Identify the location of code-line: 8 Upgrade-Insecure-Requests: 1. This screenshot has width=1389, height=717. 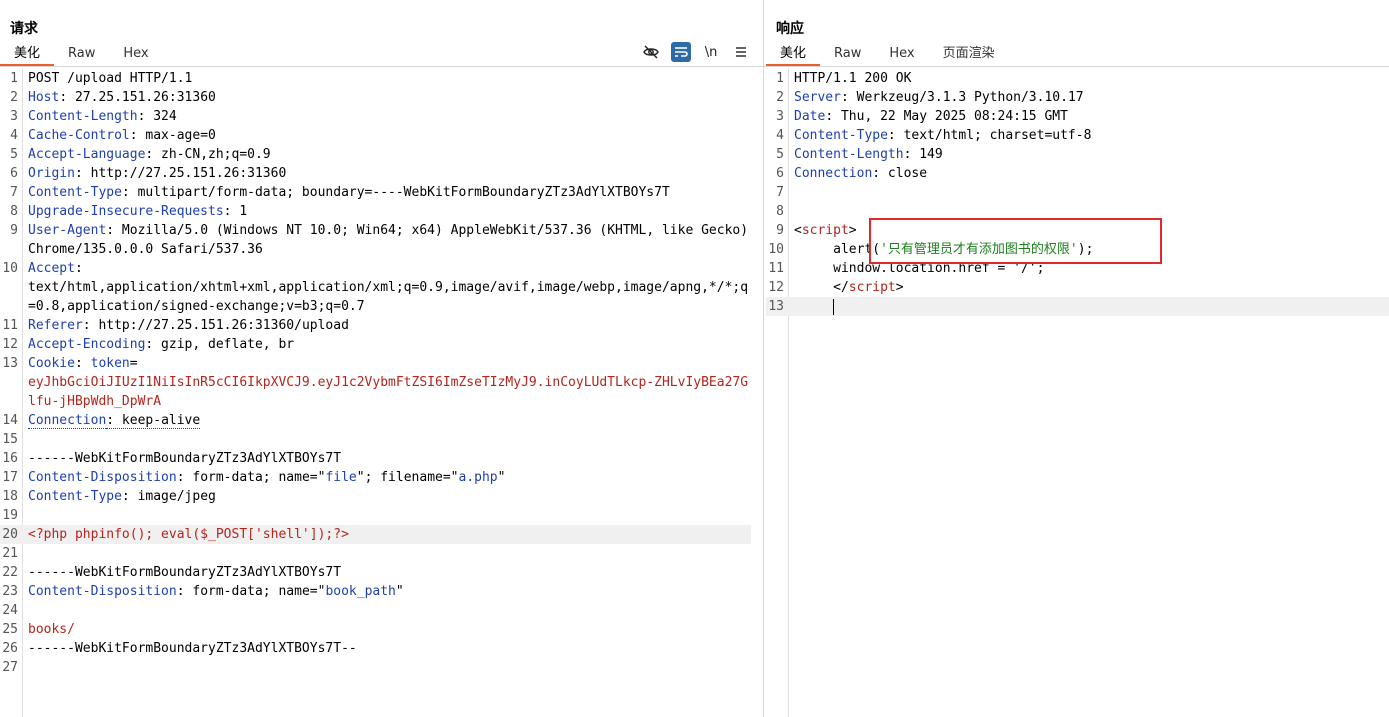
(375, 211).